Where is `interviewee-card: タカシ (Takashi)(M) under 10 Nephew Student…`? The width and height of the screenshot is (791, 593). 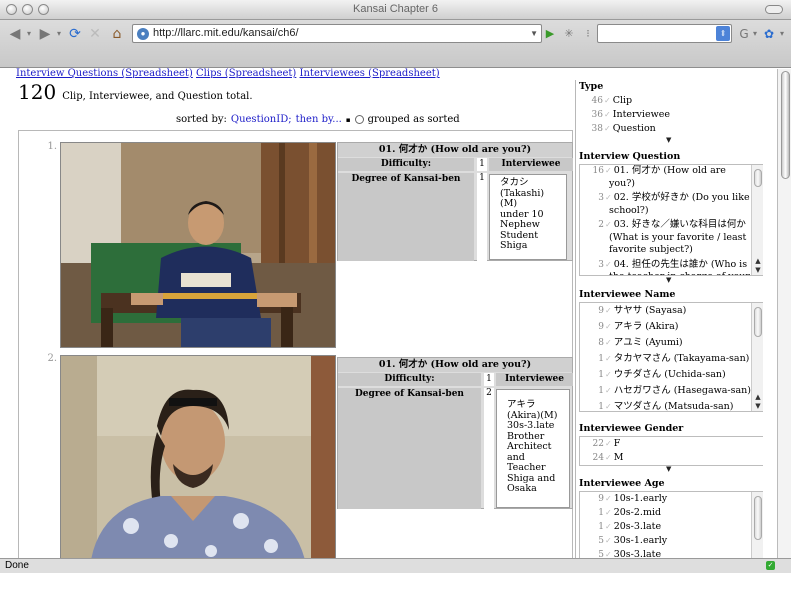 interviewee-card: タカシ (Takashi)(M) under 10 Nephew Student… is located at coordinates (528, 217).